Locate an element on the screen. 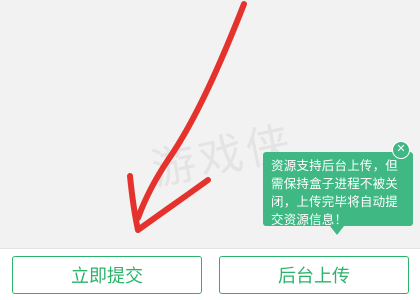  upload-tip-text: 资源支持后台上传，但需保持盒子进程不被关闭，上传完毕将自动提交资源信息！ is located at coordinates (335, 192).